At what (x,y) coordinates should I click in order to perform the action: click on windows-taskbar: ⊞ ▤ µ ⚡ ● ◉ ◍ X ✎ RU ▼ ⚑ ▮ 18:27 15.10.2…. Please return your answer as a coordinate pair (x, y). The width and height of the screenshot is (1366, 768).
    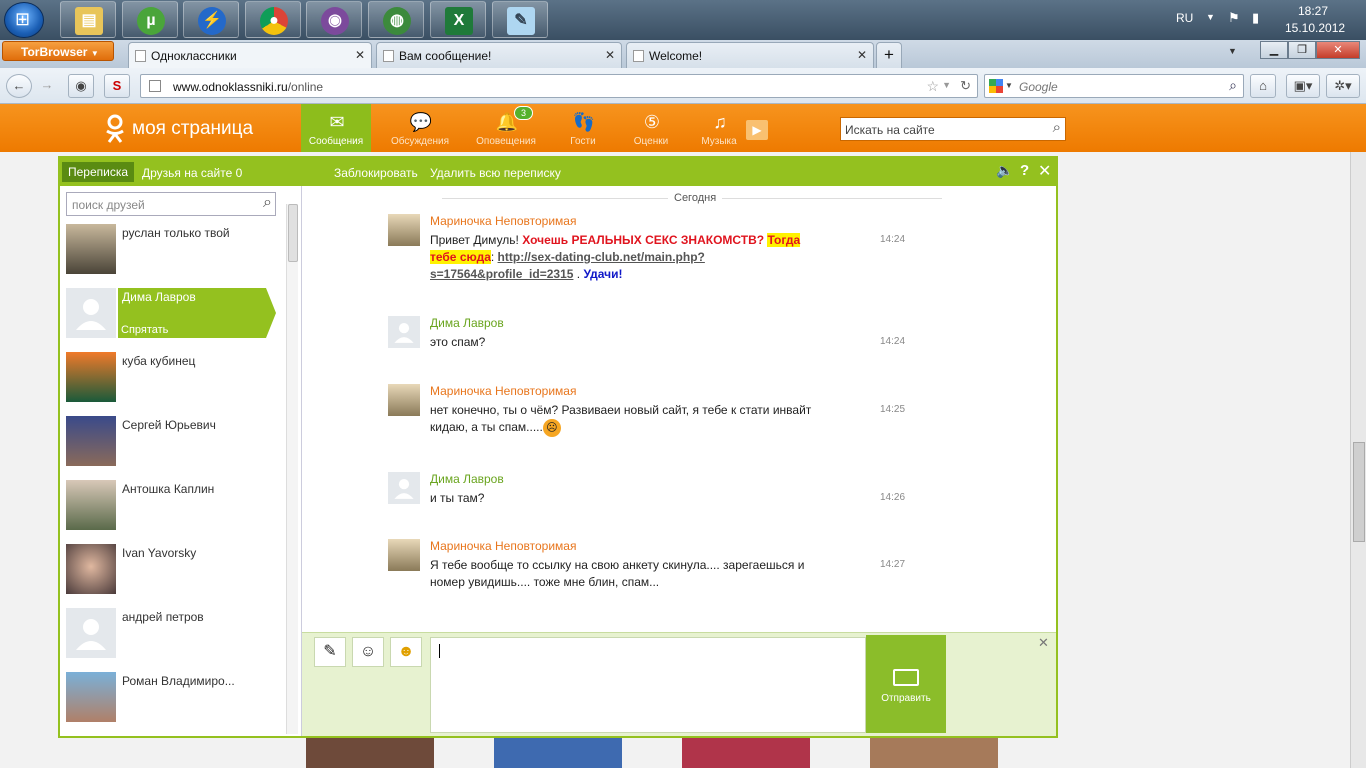
    Looking at the image, I should click on (683, 20).